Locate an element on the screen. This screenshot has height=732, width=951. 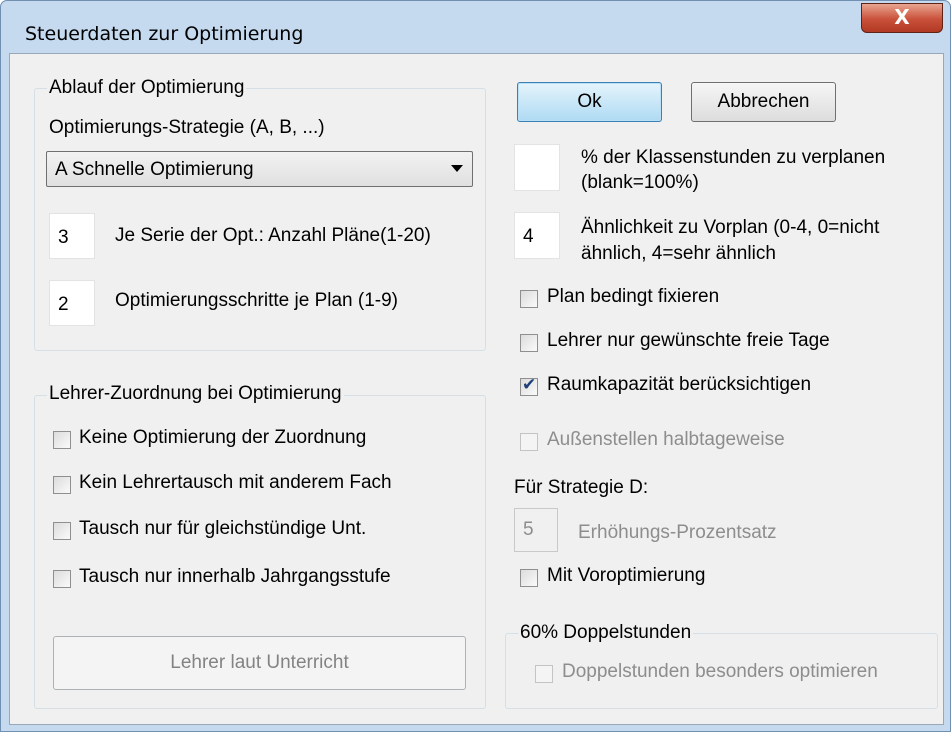
lehrer-laut-unterricht-button: Lehrer laut Unterricht is located at coordinates (259, 663).